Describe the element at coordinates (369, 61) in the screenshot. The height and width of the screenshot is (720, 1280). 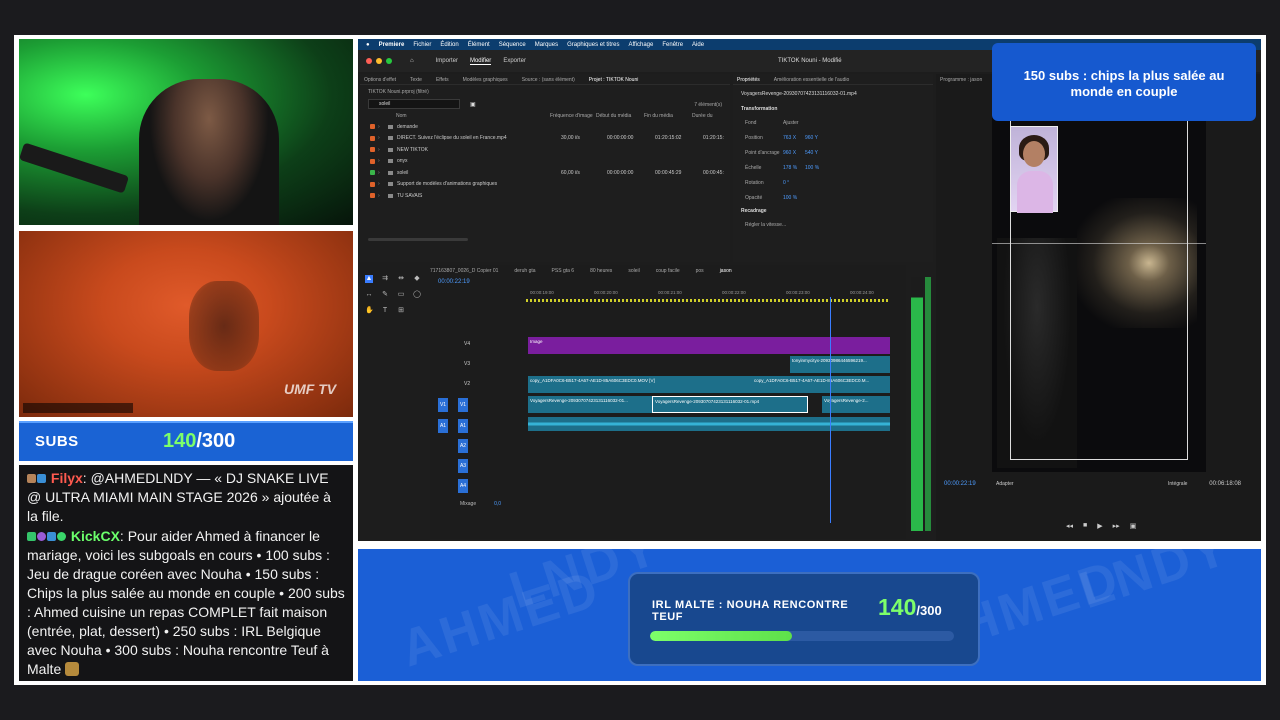
I see `close-button` at that location.